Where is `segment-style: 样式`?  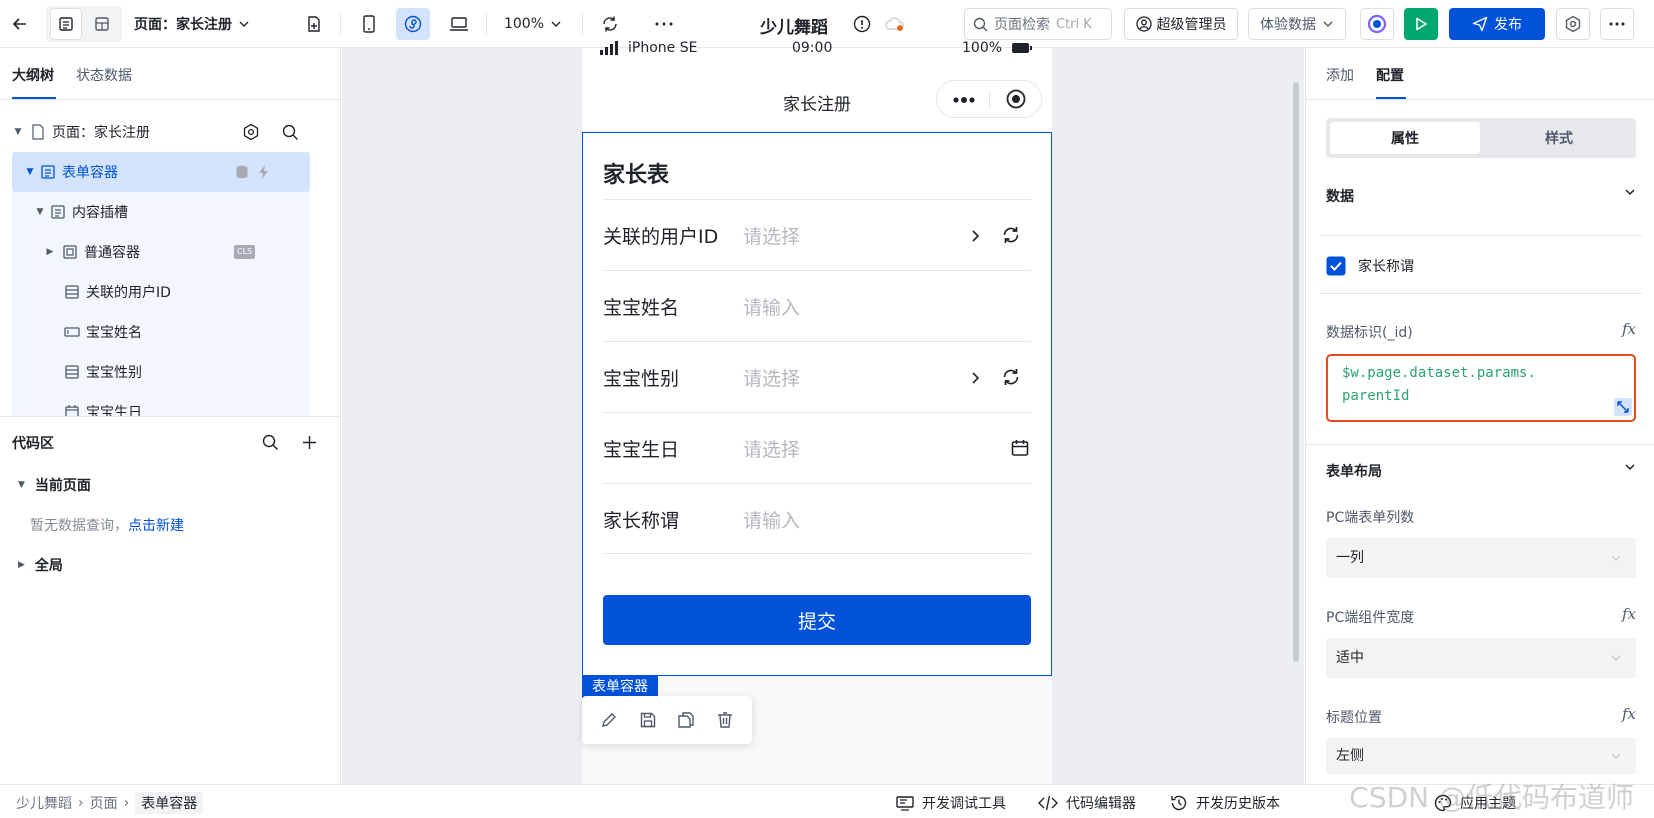
segment-style: 样式 is located at coordinates (1559, 138).